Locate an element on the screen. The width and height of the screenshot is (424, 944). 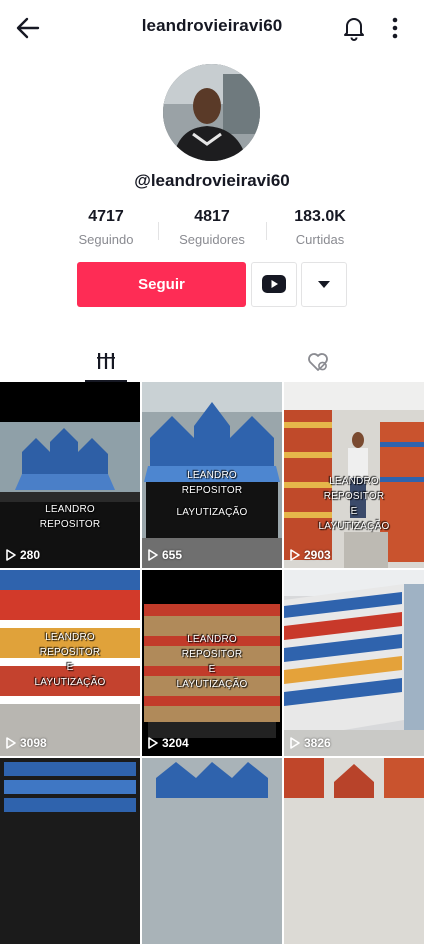
more-options-button is located at coordinates (324, 284).